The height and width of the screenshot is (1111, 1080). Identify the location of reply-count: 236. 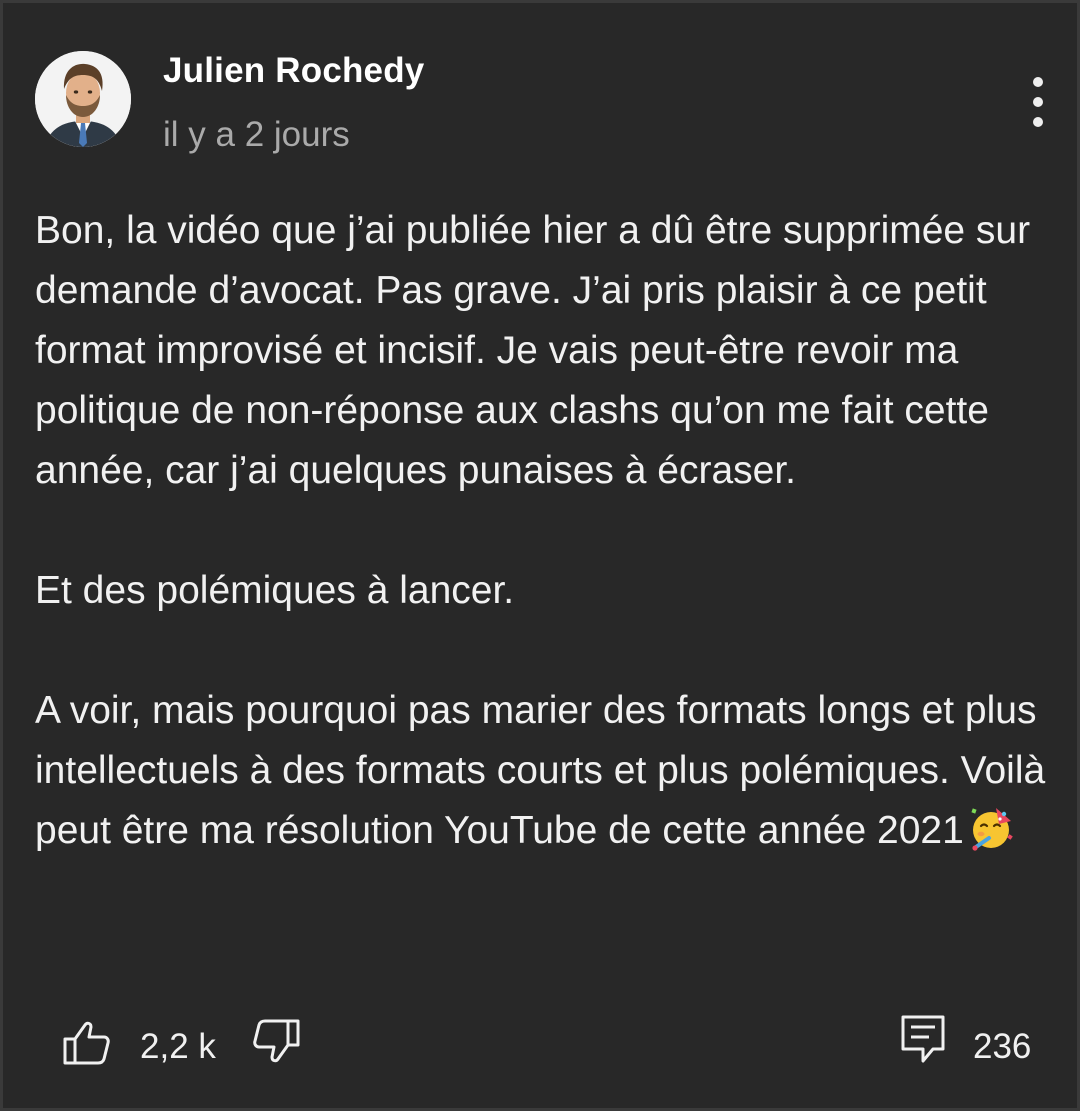
(1002, 1046).